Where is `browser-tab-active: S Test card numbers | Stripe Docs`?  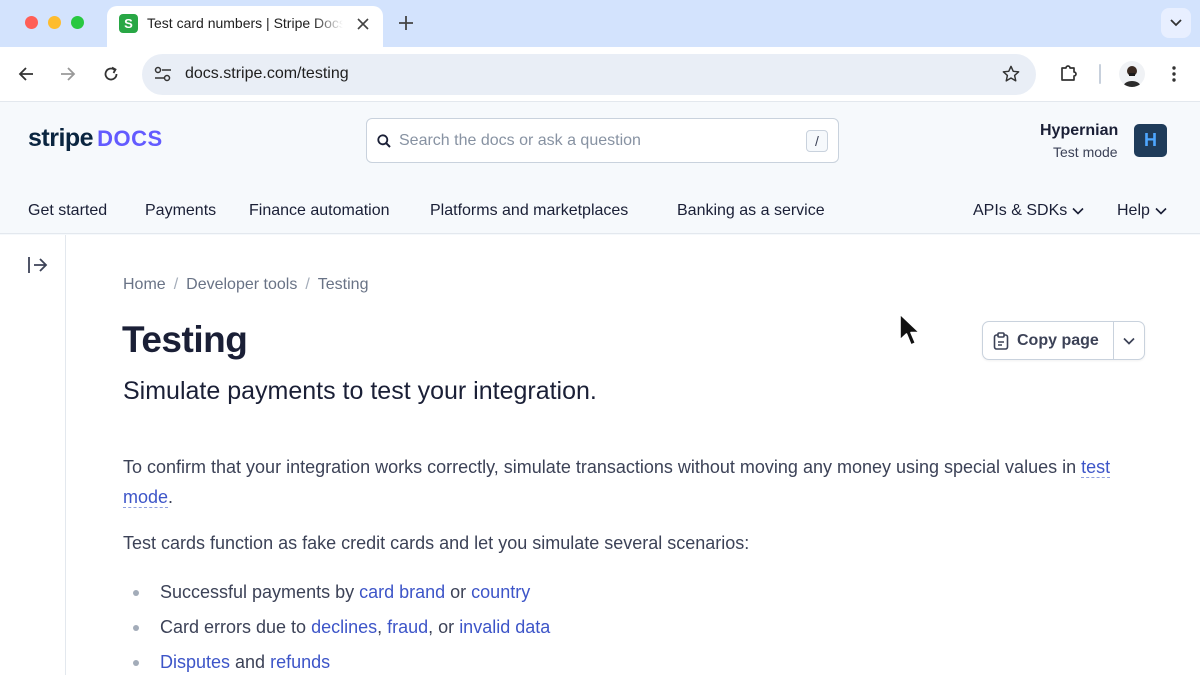
browser-tab-active: S Test card numbers | Stripe Docs is located at coordinates (245, 26).